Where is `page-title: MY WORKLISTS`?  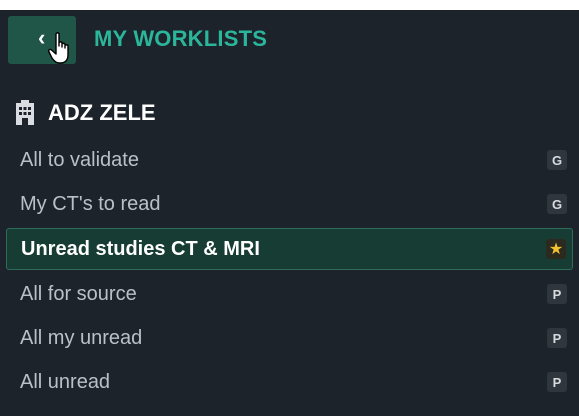 page-title: MY WORKLISTS is located at coordinates (181, 38).